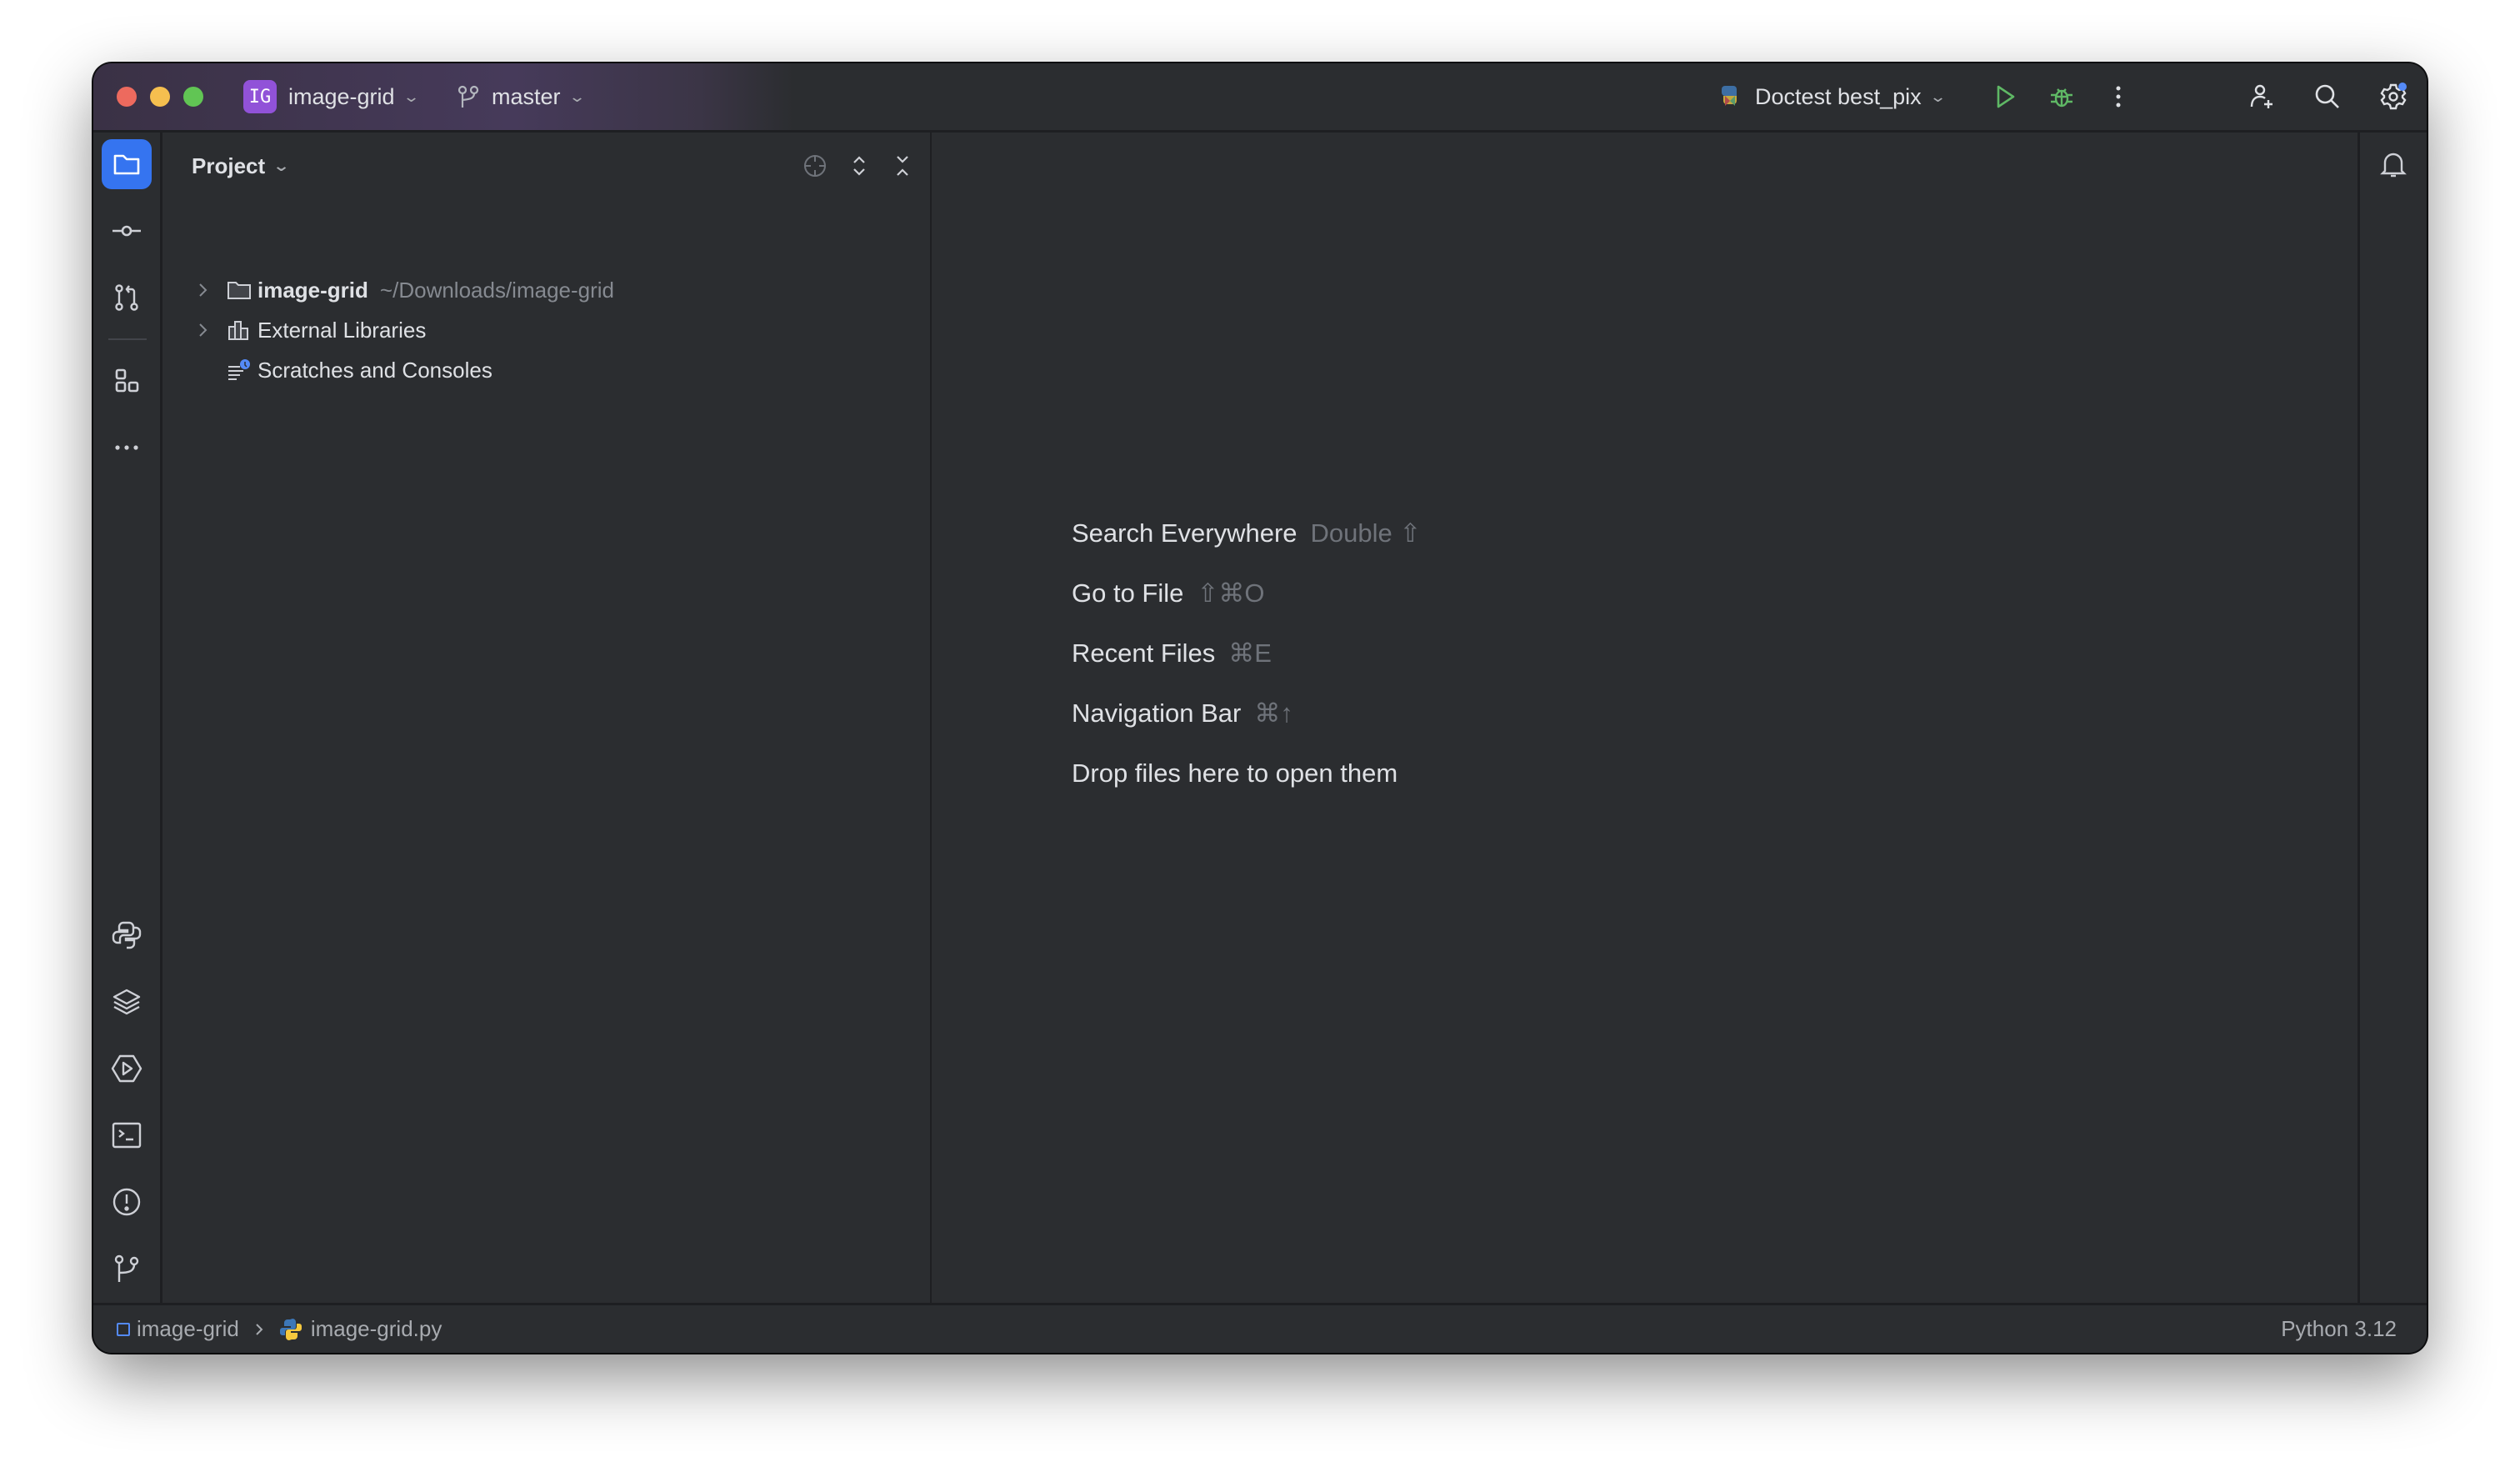 This screenshot has height=1477, width=2520. I want to click on bell-icon, so click(2393, 166).